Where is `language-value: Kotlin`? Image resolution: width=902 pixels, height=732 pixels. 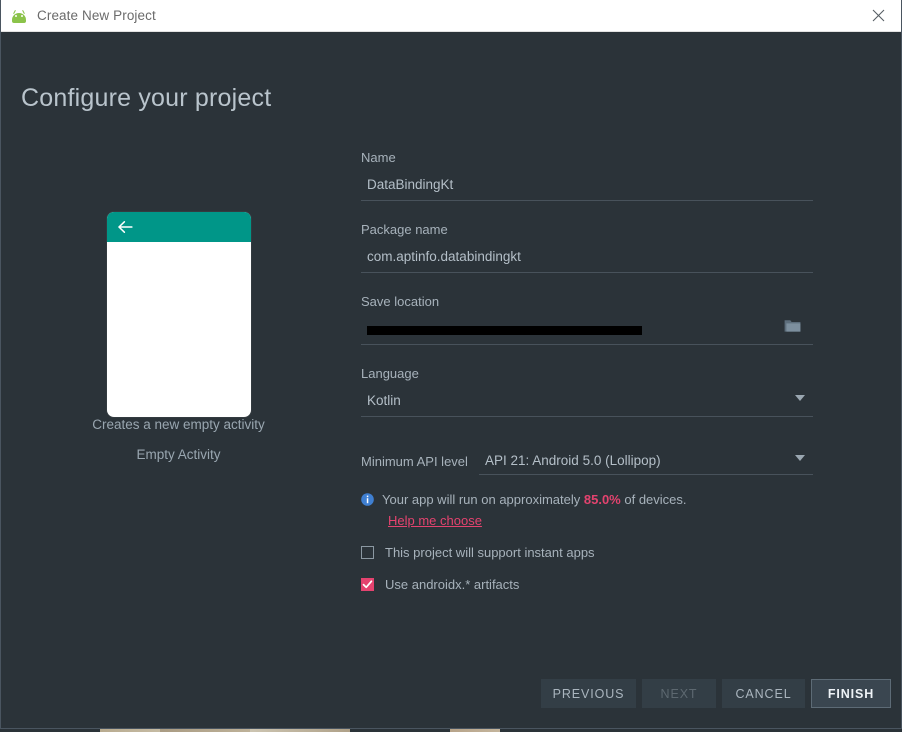
language-value: Kotlin is located at coordinates (384, 400).